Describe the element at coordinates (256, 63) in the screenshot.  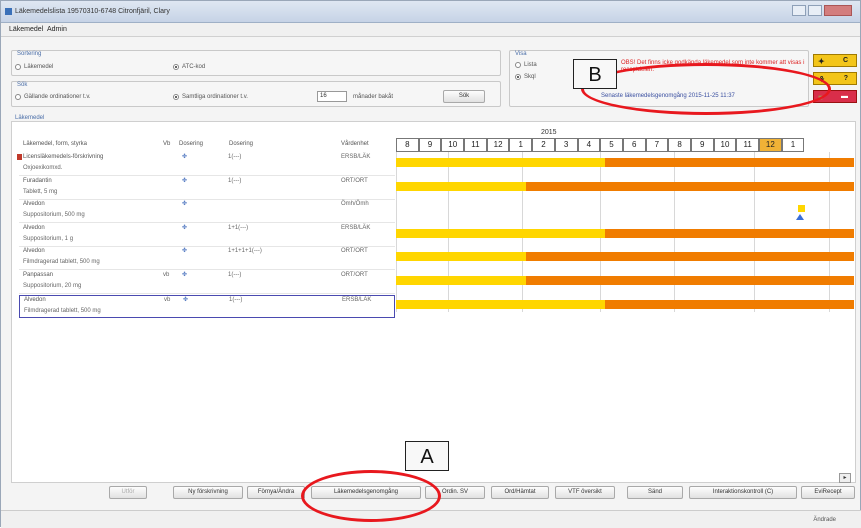
I see `sortering-group` at that location.